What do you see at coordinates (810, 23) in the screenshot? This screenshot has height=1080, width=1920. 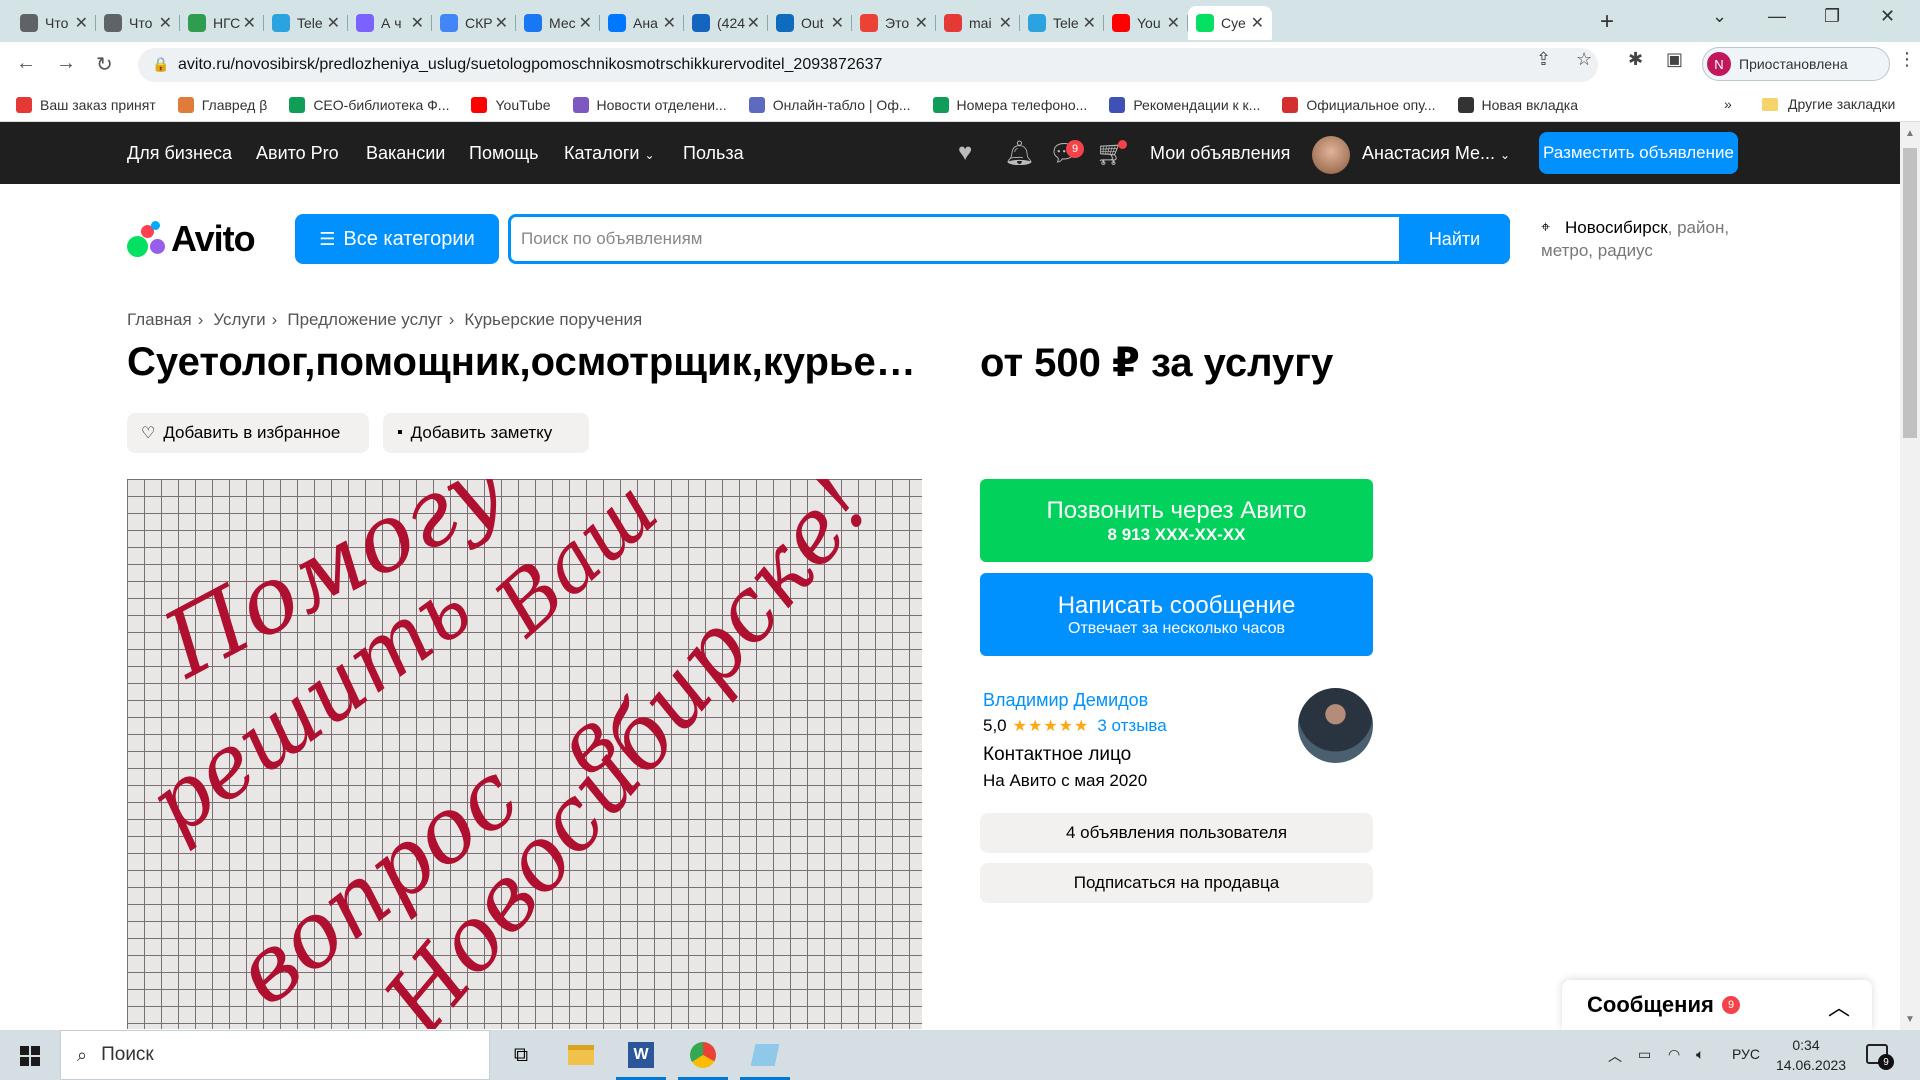 I see `browser-tab: Out ✕` at bounding box center [810, 23].